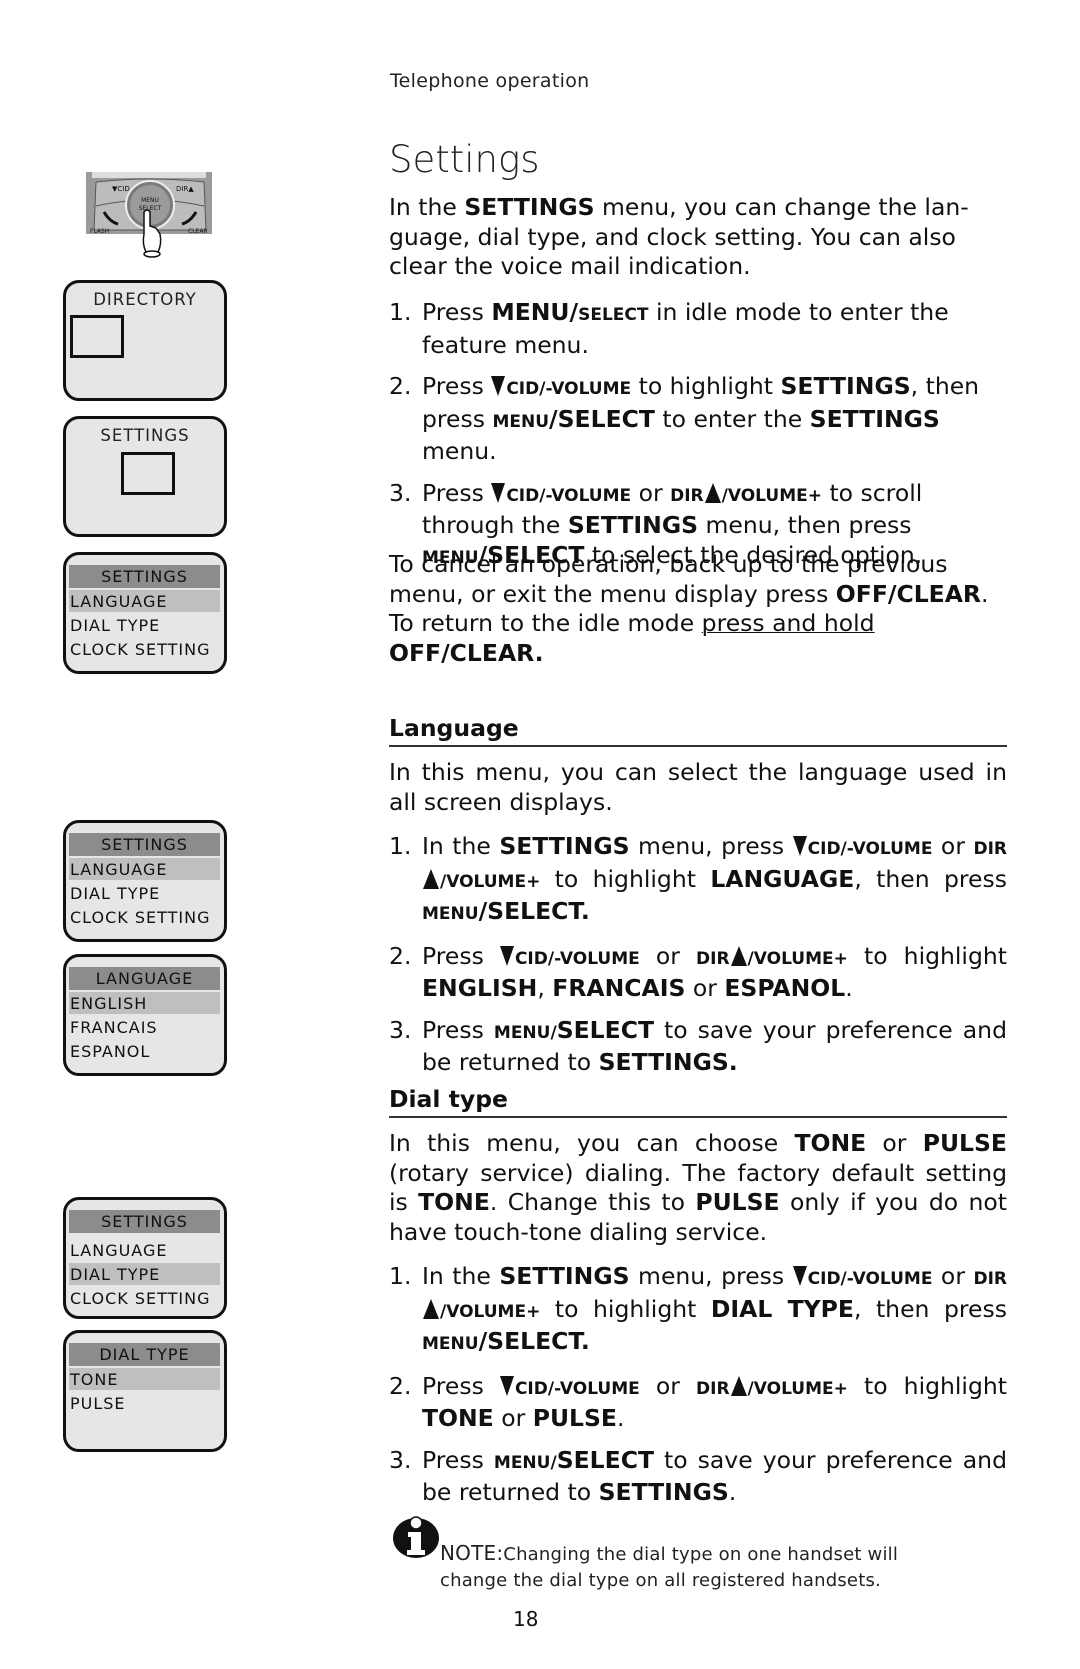 This screenshot has width=1080, height=1669. Describe the element at coordinates (464, 159) in the screenshot. I see `page-title: Settings` at that location.